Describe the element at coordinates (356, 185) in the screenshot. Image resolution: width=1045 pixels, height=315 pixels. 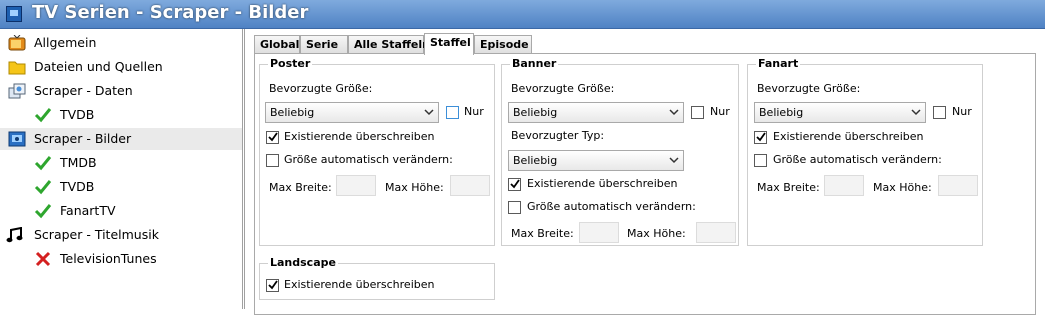
I see `poster-max-width-input` at that location.